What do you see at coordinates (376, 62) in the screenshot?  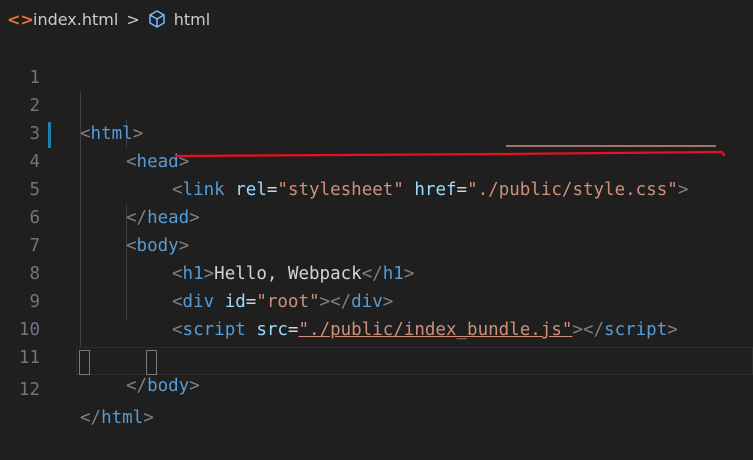 I see `code-line: 1` at bounding box center [376, 62].